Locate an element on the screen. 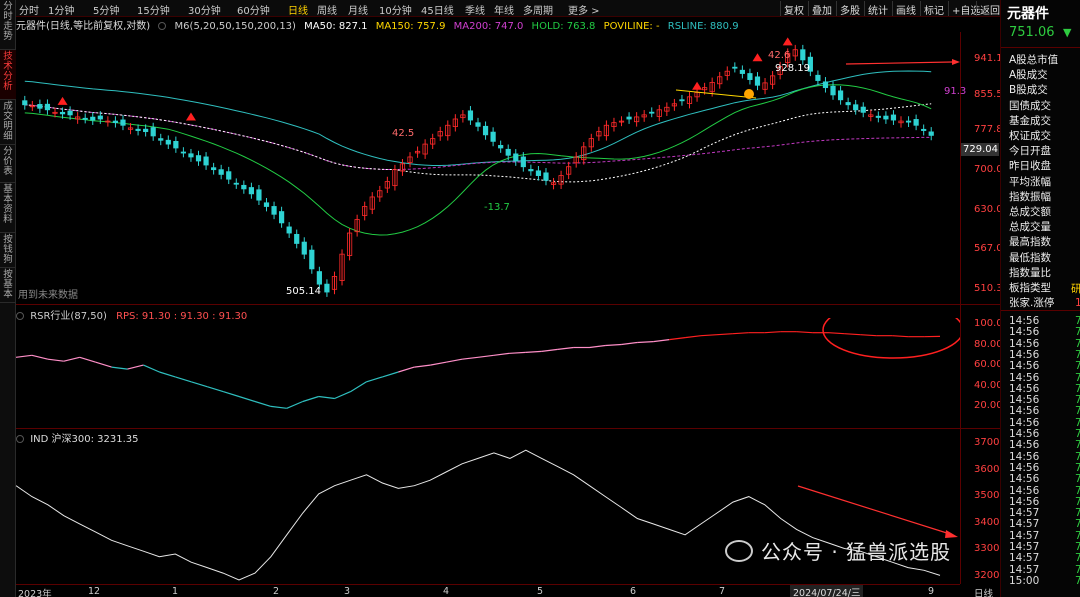  period-item: 5分钟 is located at coordinates (106, 9).